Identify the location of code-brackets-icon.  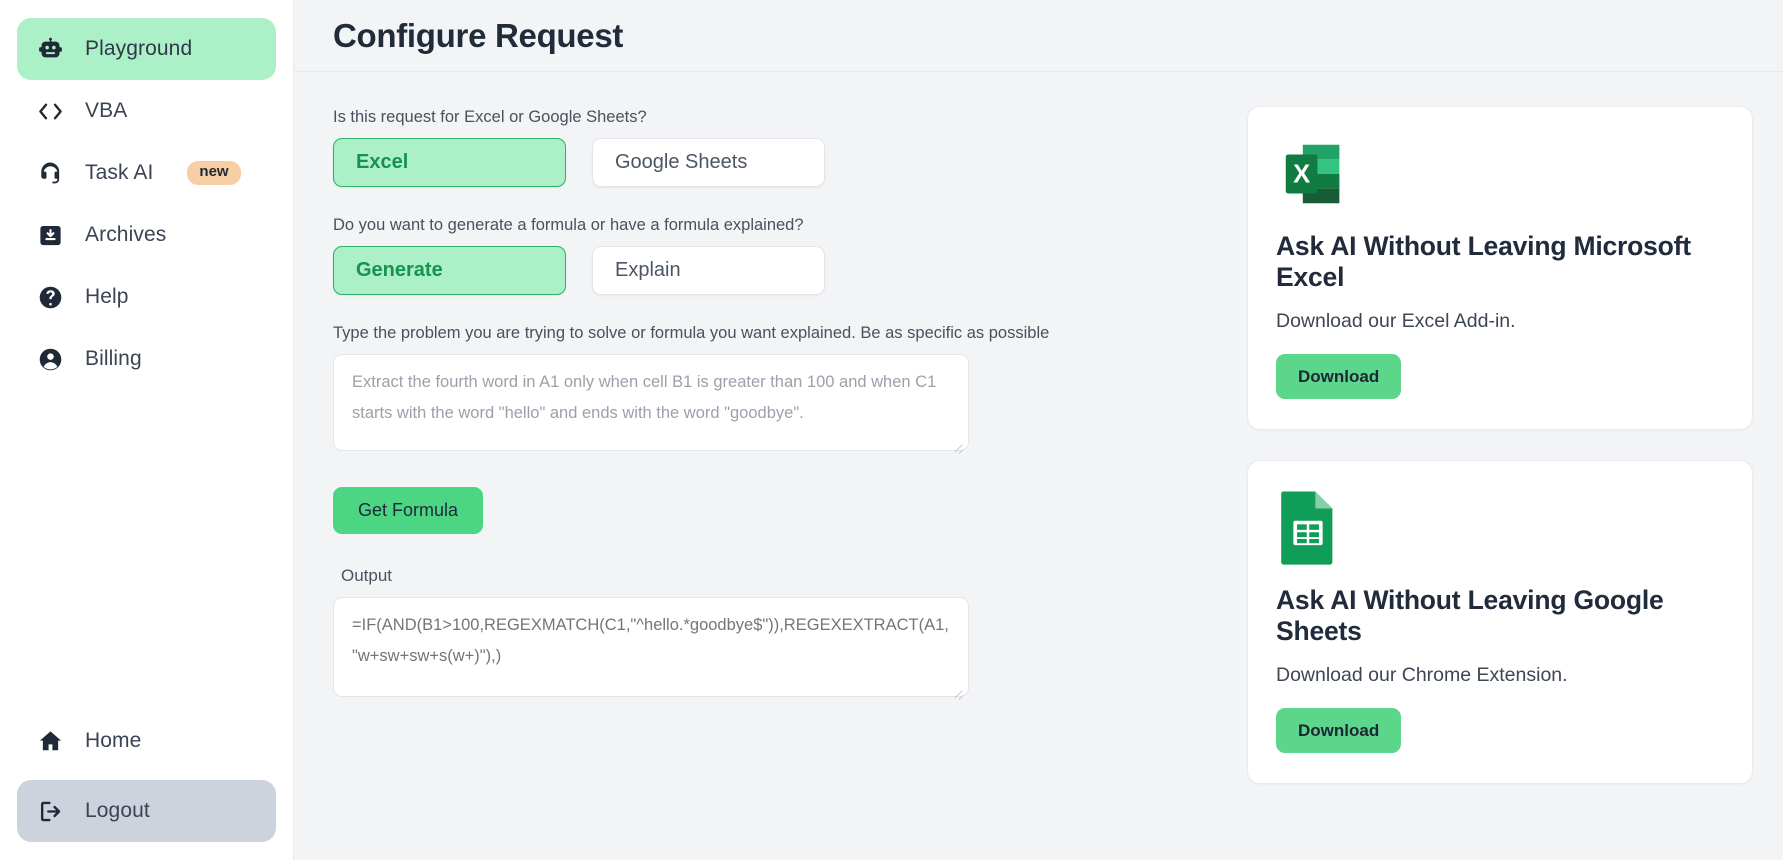
(50, 111).